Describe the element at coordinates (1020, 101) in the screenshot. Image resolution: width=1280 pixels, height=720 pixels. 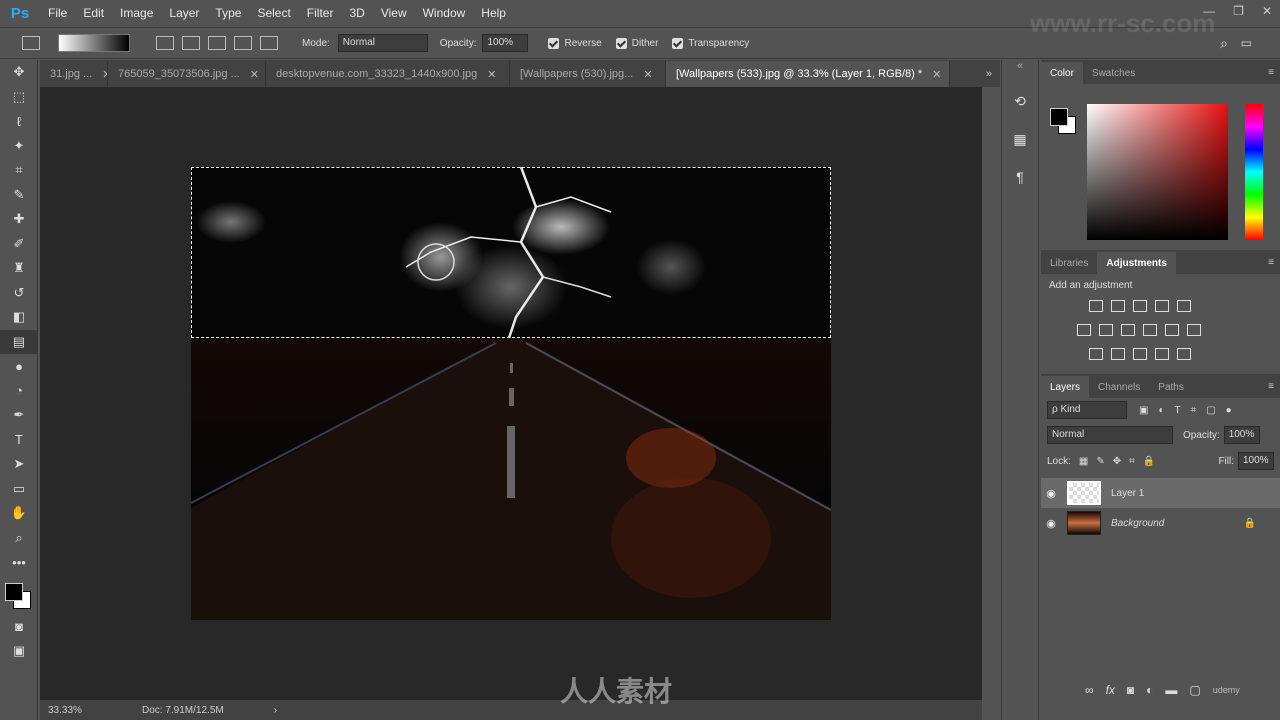
I see `history-panel-icon: ⟲` at that location.